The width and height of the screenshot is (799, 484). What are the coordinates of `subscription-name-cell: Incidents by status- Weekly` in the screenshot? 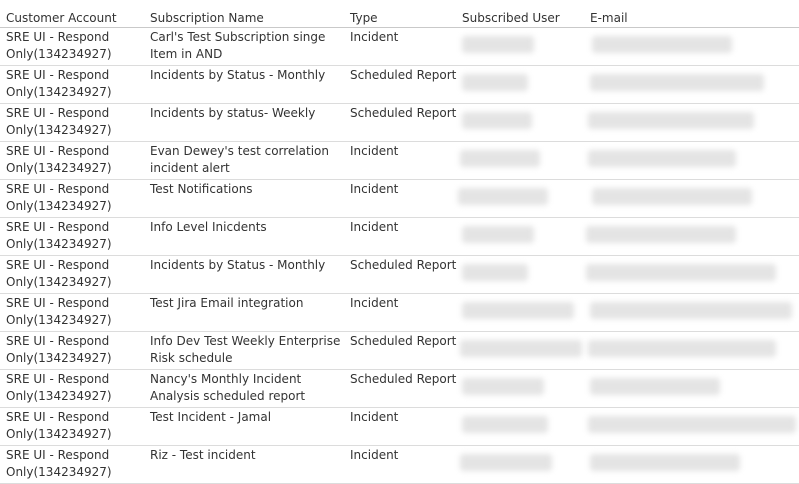 It's located at (233, 113).